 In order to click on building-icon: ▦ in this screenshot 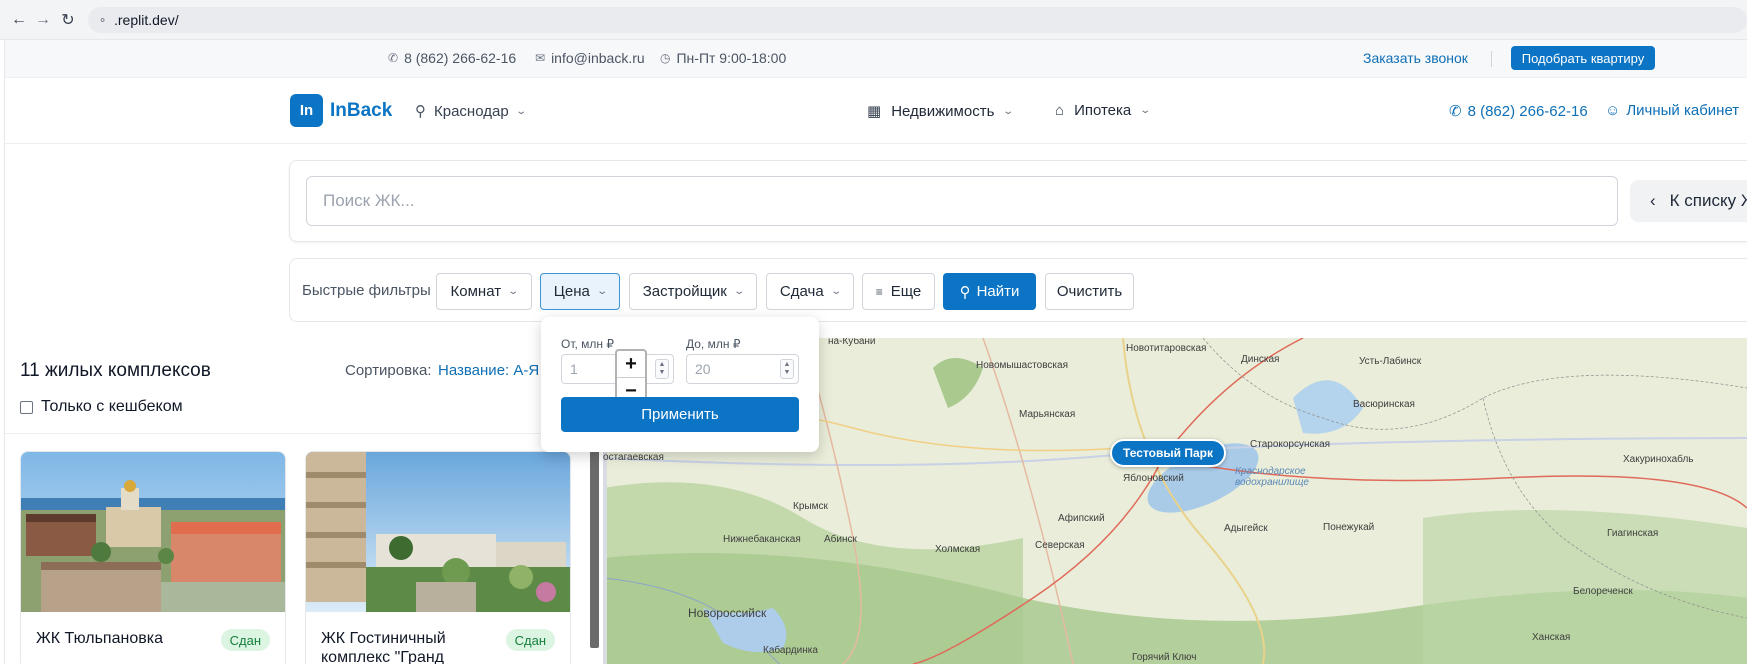, I will do `click(874, 111)`.